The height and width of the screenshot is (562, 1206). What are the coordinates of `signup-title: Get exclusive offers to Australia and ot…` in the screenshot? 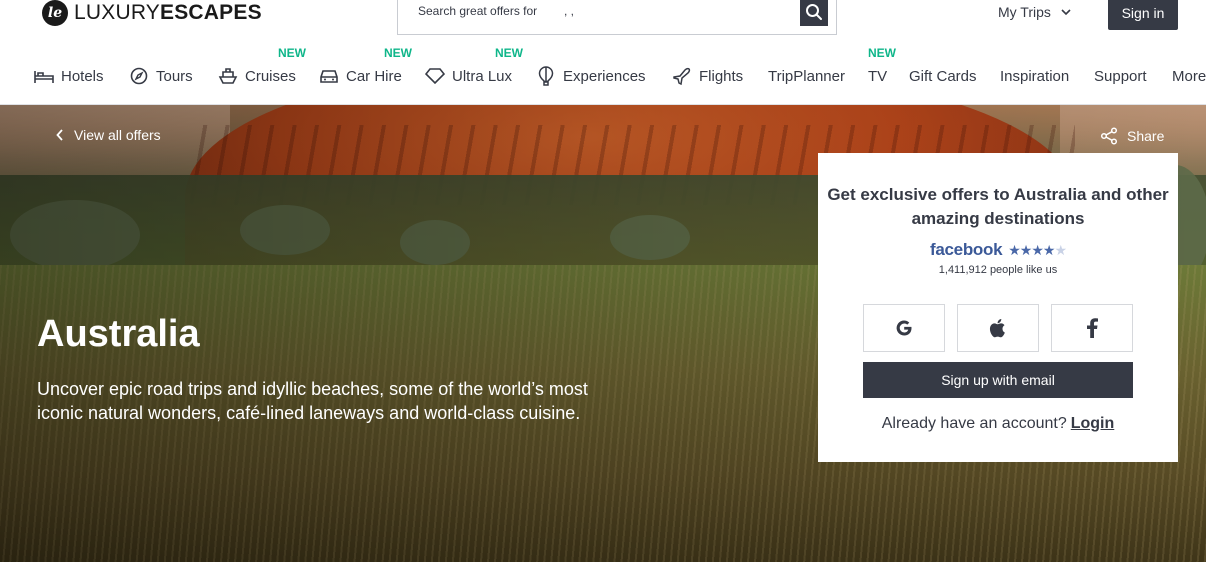 It's located at (998, 206).